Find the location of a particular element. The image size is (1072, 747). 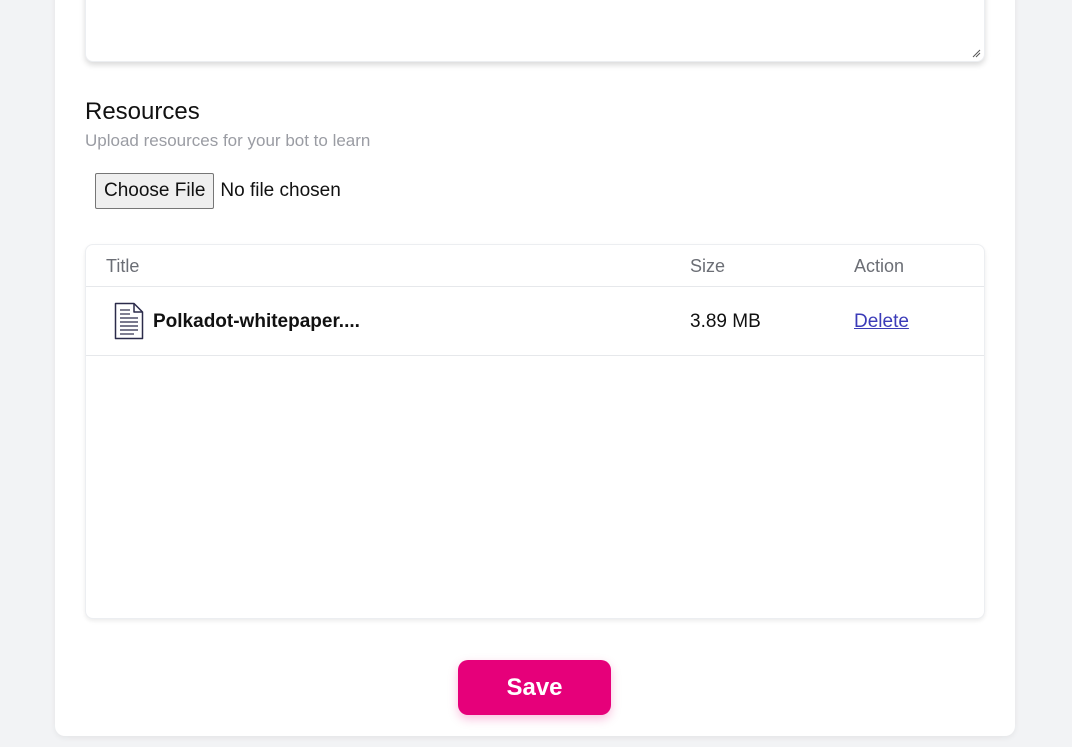

table-row: Polkadot-whitepaper.... 3.89 MB Delete is located at coordinates (535, 321).